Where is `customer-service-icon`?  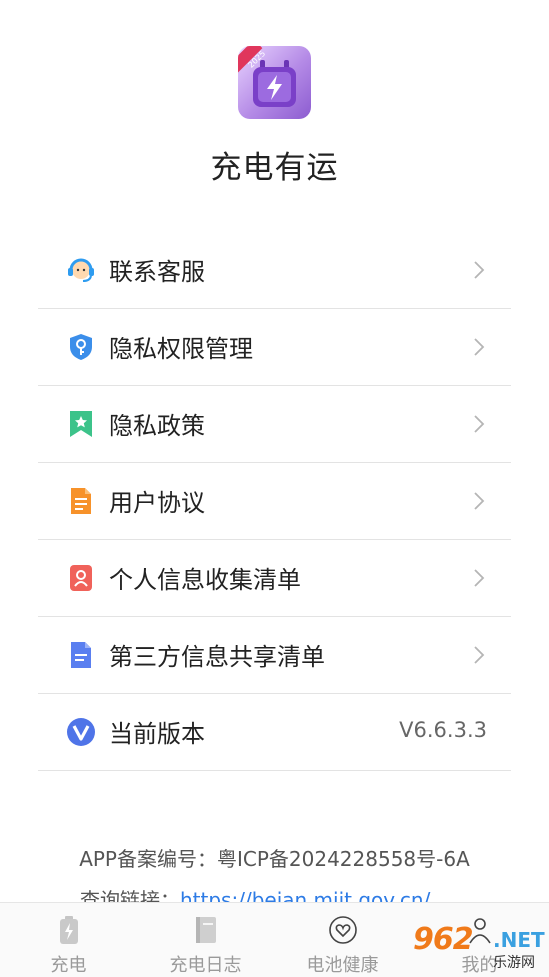
customer-service-icon is located at coordinates (81, 270).